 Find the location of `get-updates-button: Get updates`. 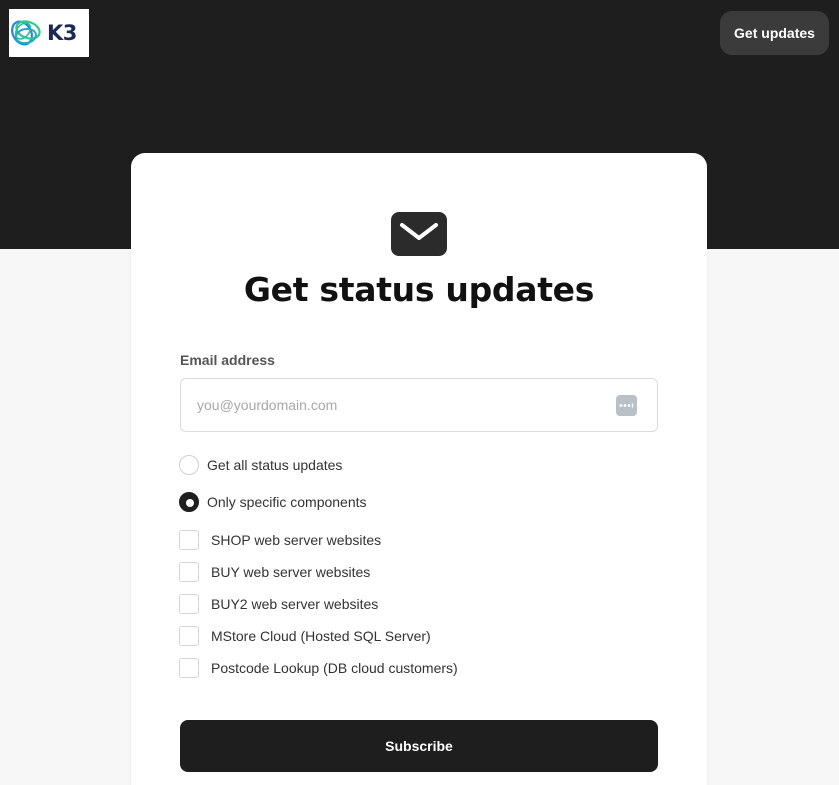

get-updates-button: Get updates is located at coordinates (774, 33).